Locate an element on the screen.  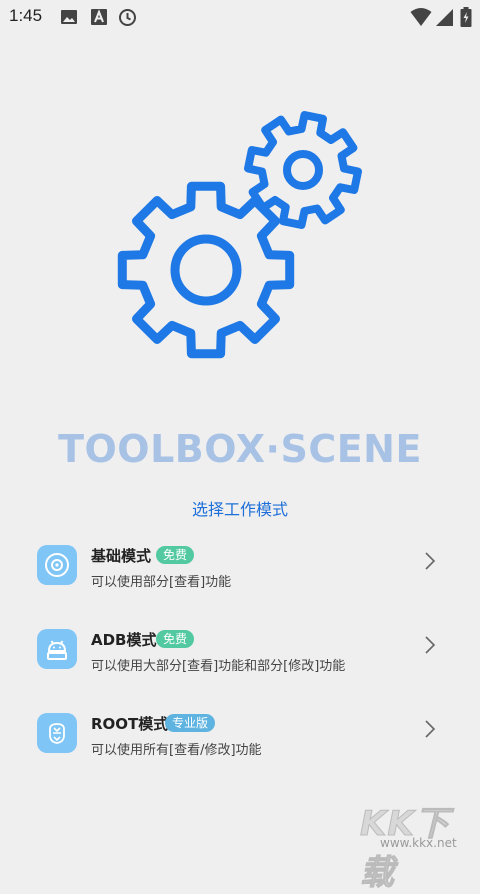
mode-item-adb: ADB模式 免费 可以使用大部分[查看]功能和部分[修改]功能 is located at coordinates (240, 671).